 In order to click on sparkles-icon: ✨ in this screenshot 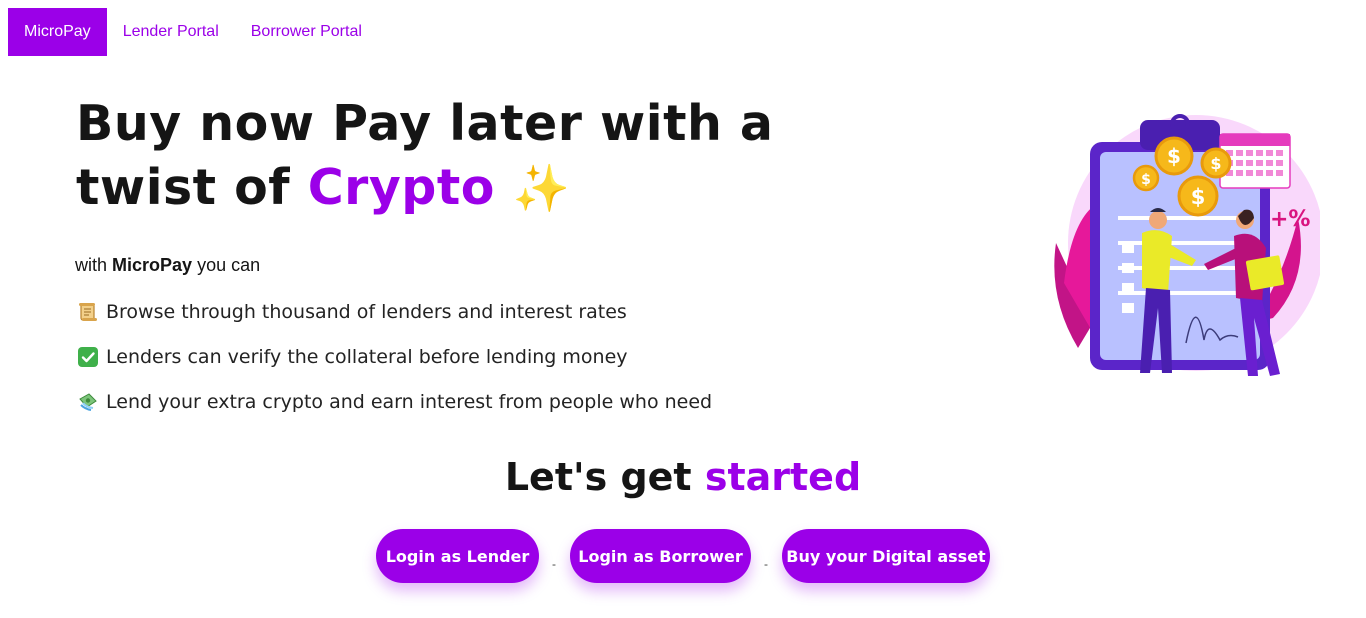, I will do `click(541, 188)`.